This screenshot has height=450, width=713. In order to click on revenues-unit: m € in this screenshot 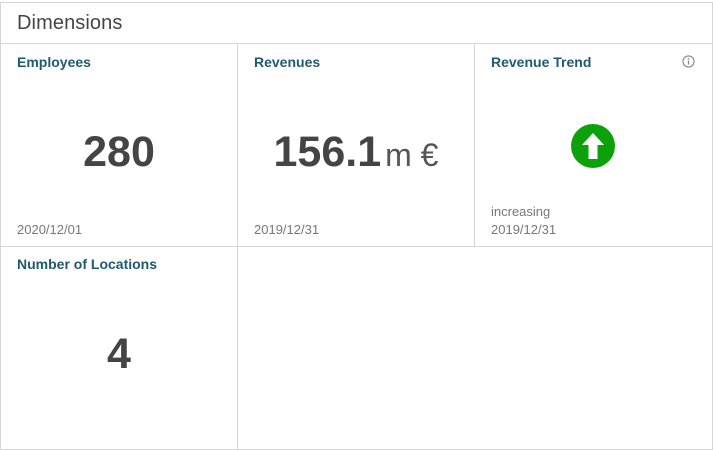, I will do `click(412, 155)`.